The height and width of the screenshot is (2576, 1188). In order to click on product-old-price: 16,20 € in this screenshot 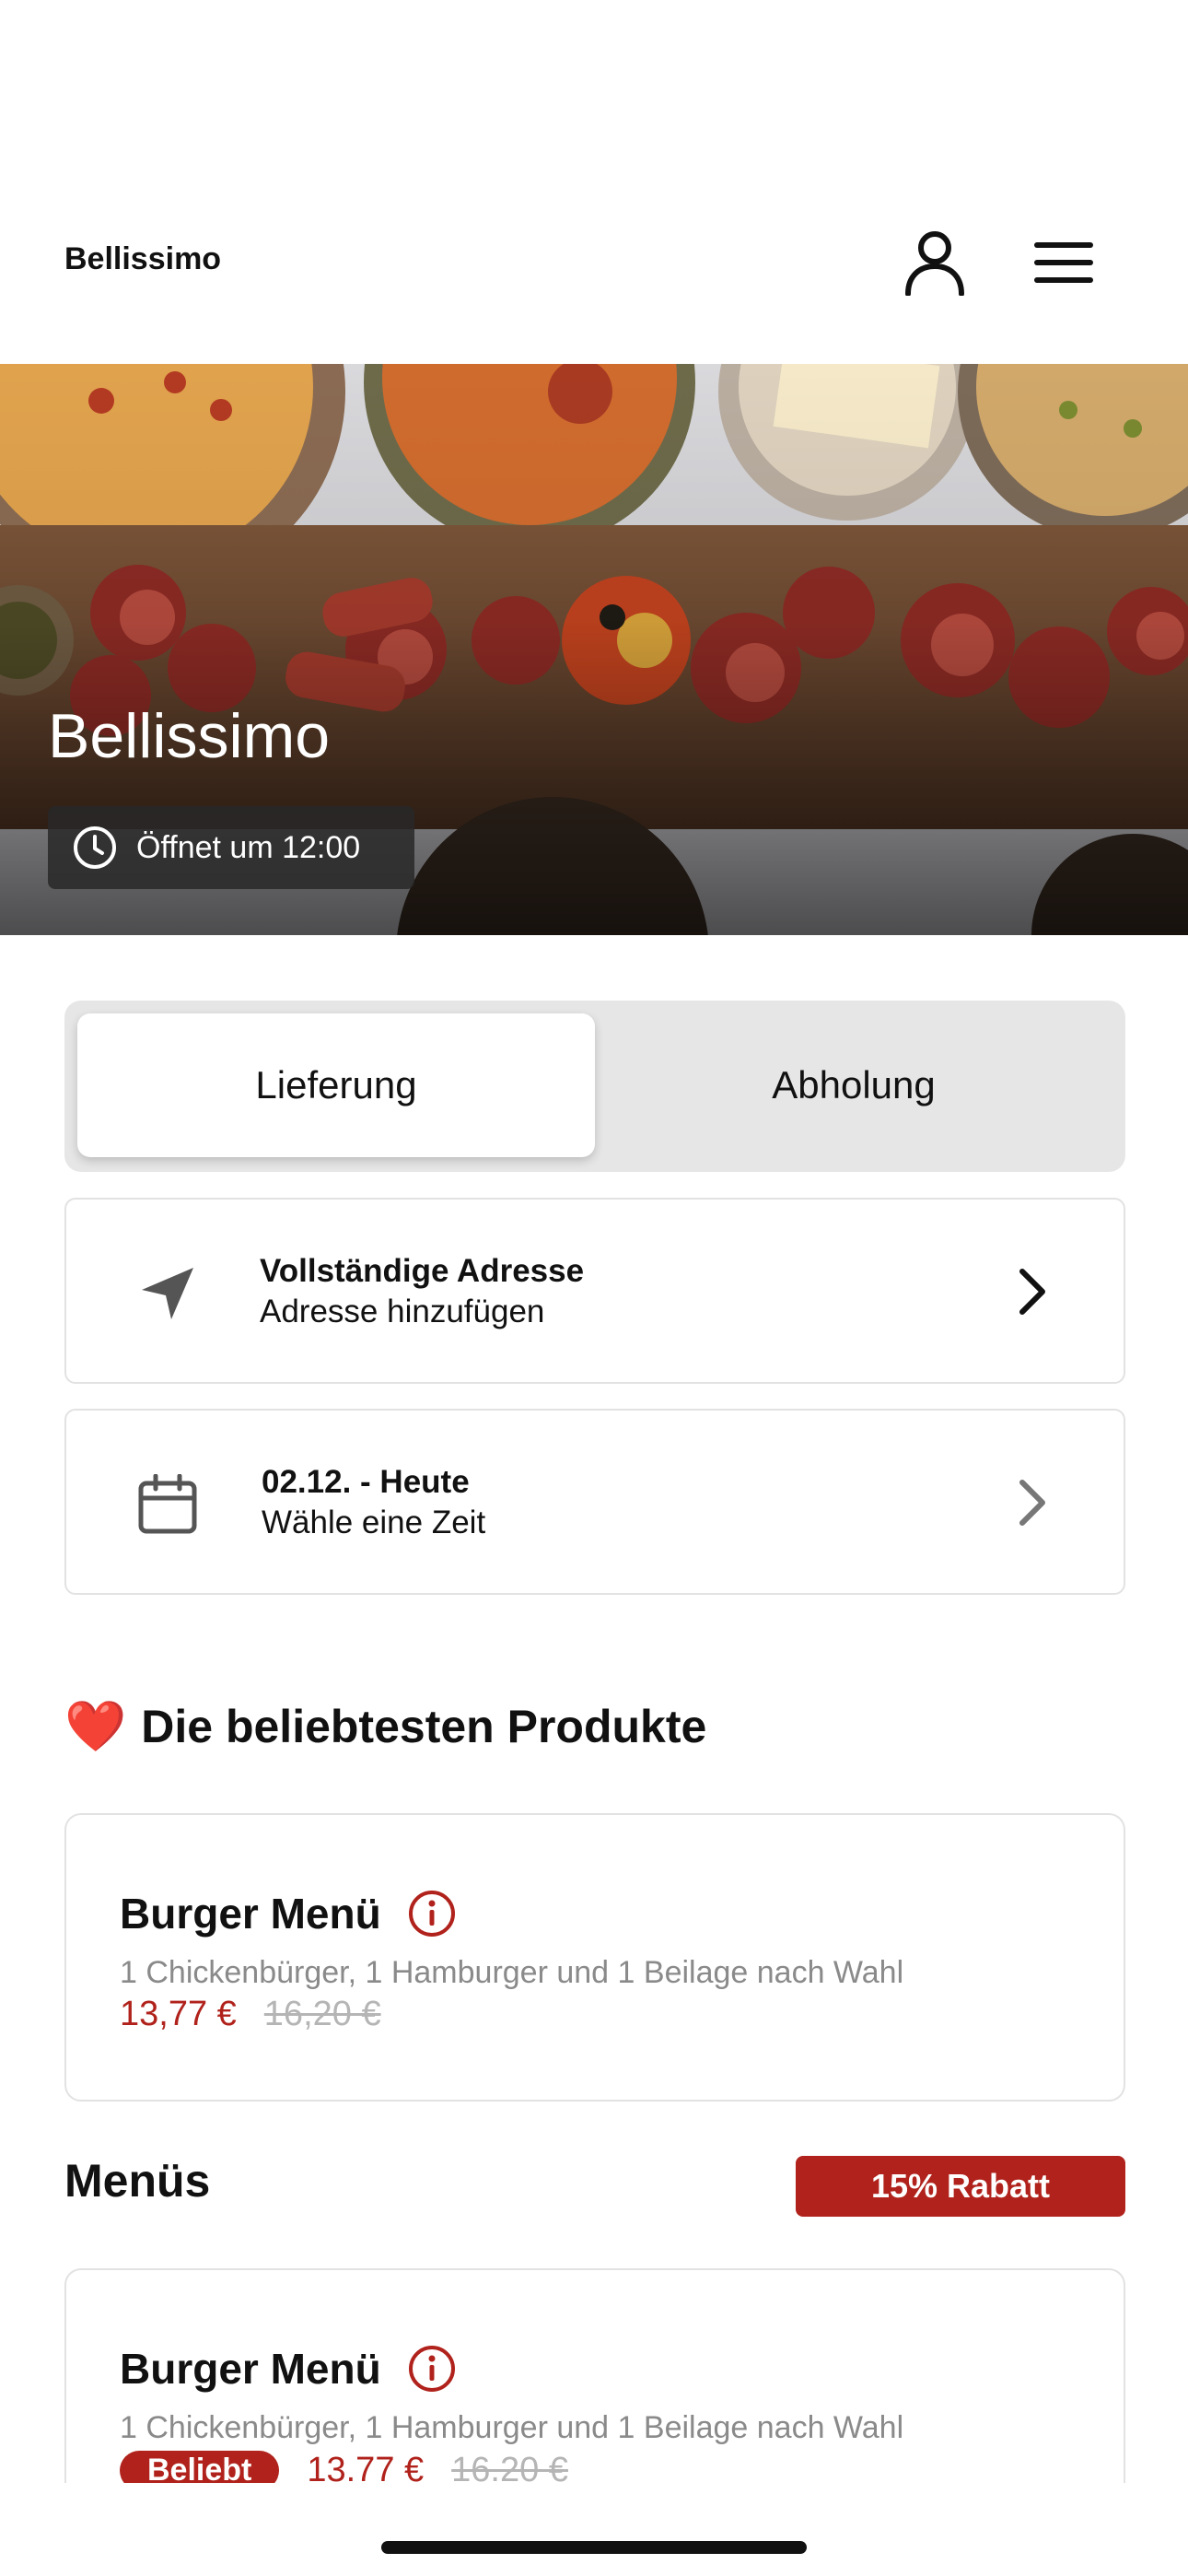, I will do `click(322, 2014)`.